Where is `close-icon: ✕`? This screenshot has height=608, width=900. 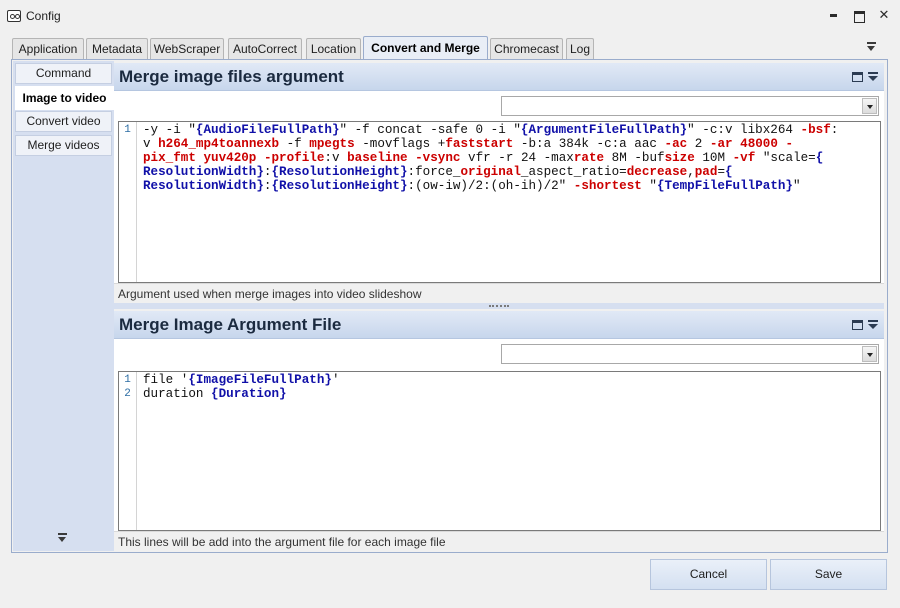 close-icon: ✕ is located at coordinates (884, 15).